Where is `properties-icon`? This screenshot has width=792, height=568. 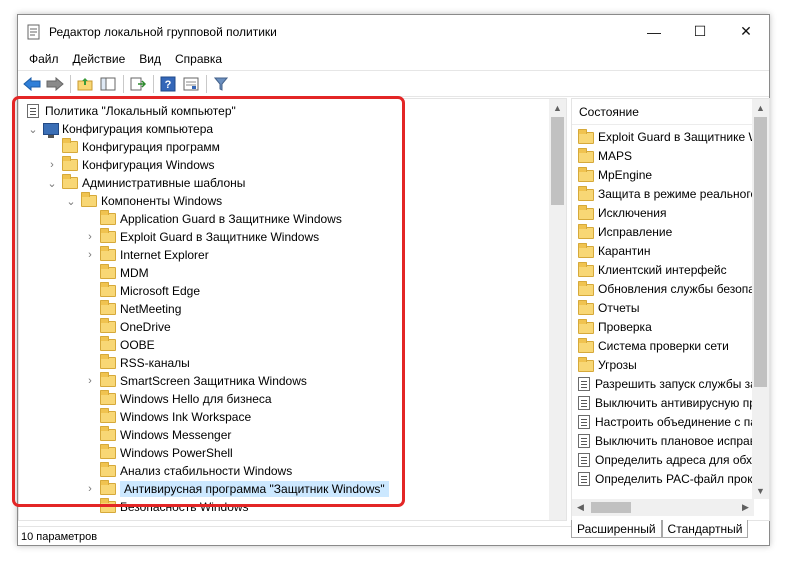 properties-icon is located at coordinates (191, 84).